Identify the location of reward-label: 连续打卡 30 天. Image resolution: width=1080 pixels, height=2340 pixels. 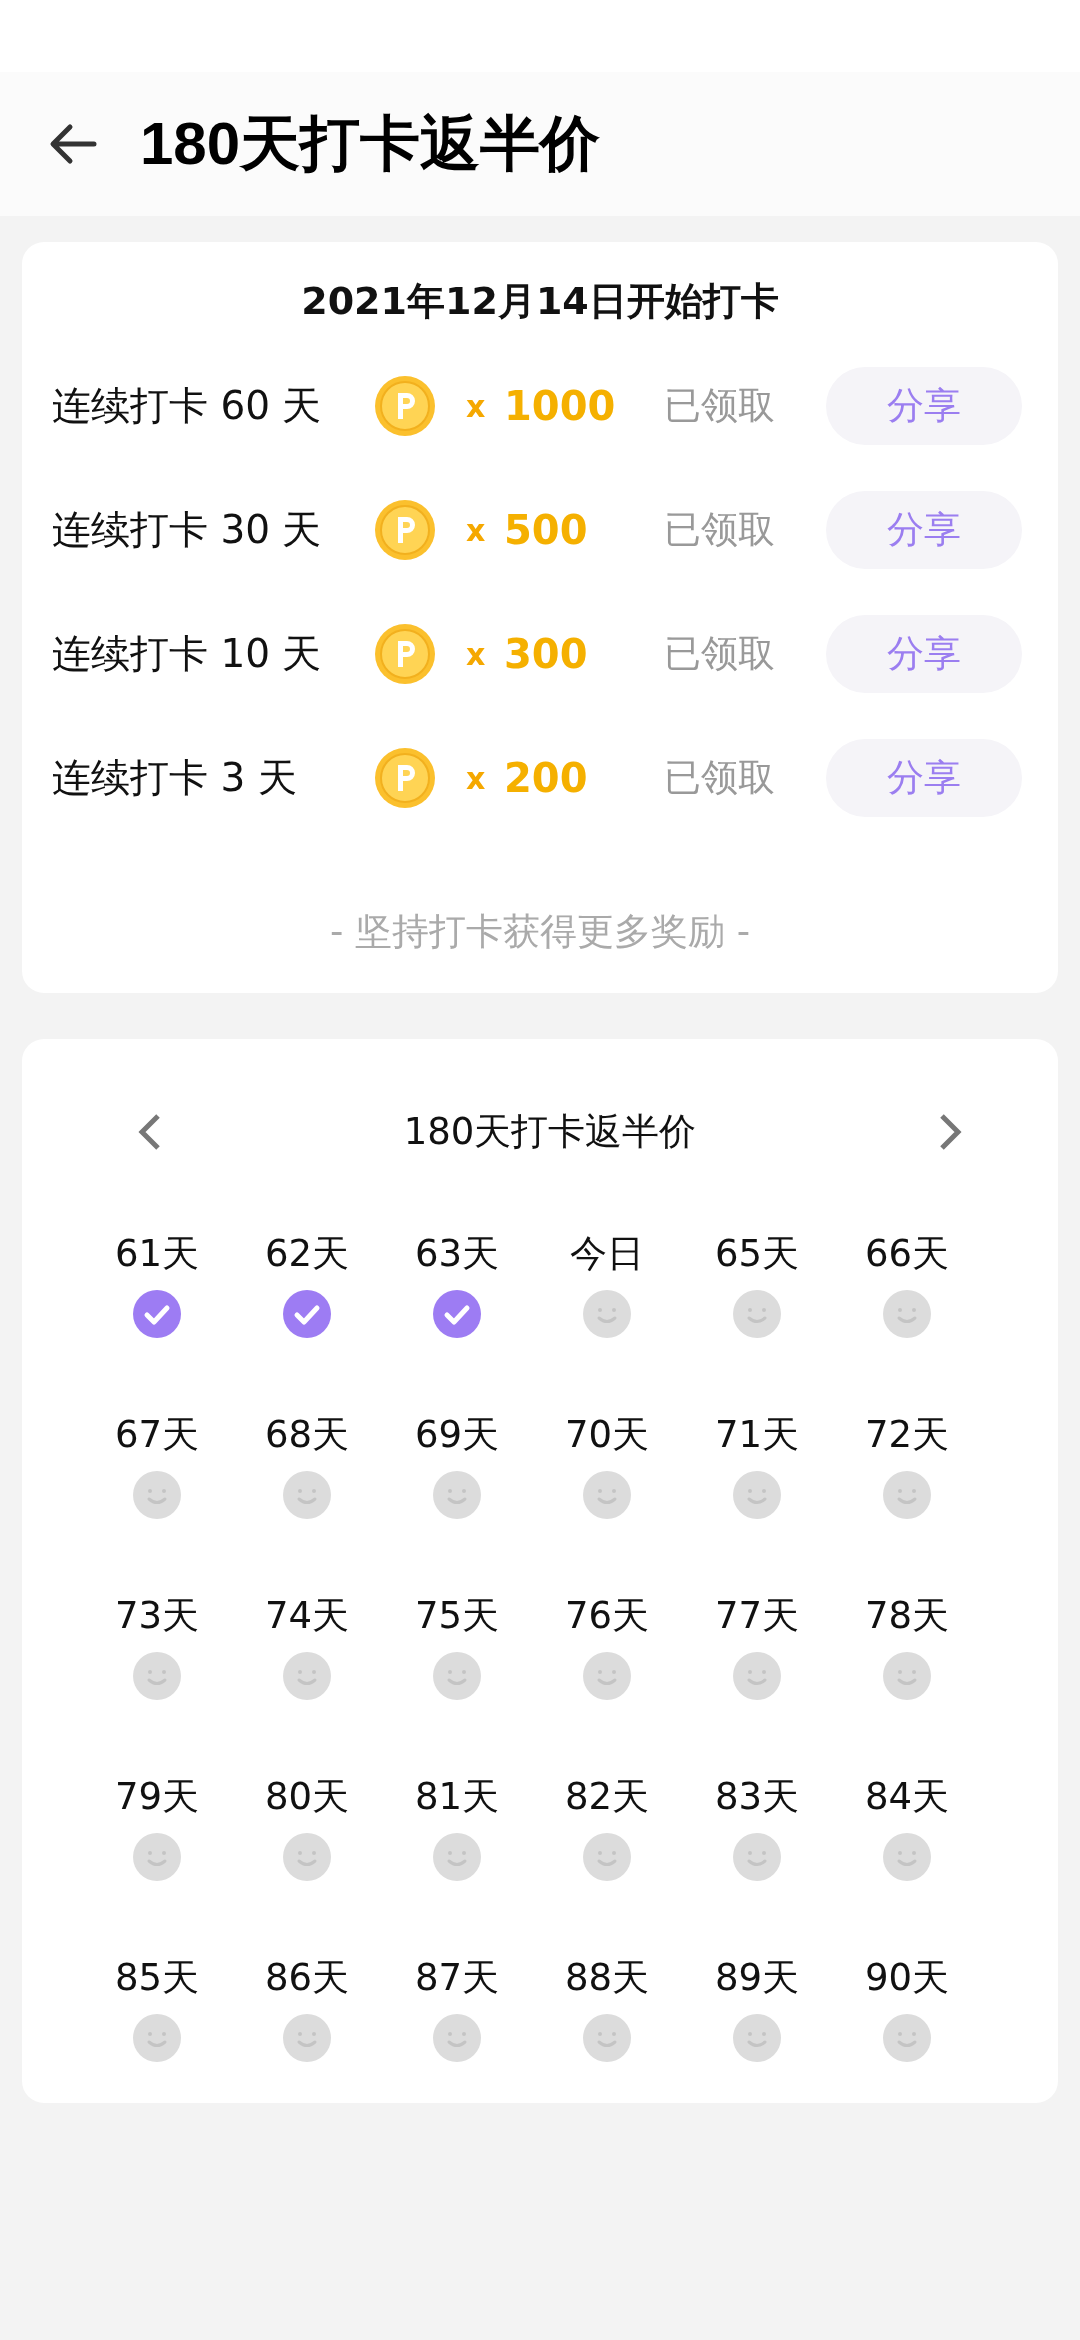
(187, 530).